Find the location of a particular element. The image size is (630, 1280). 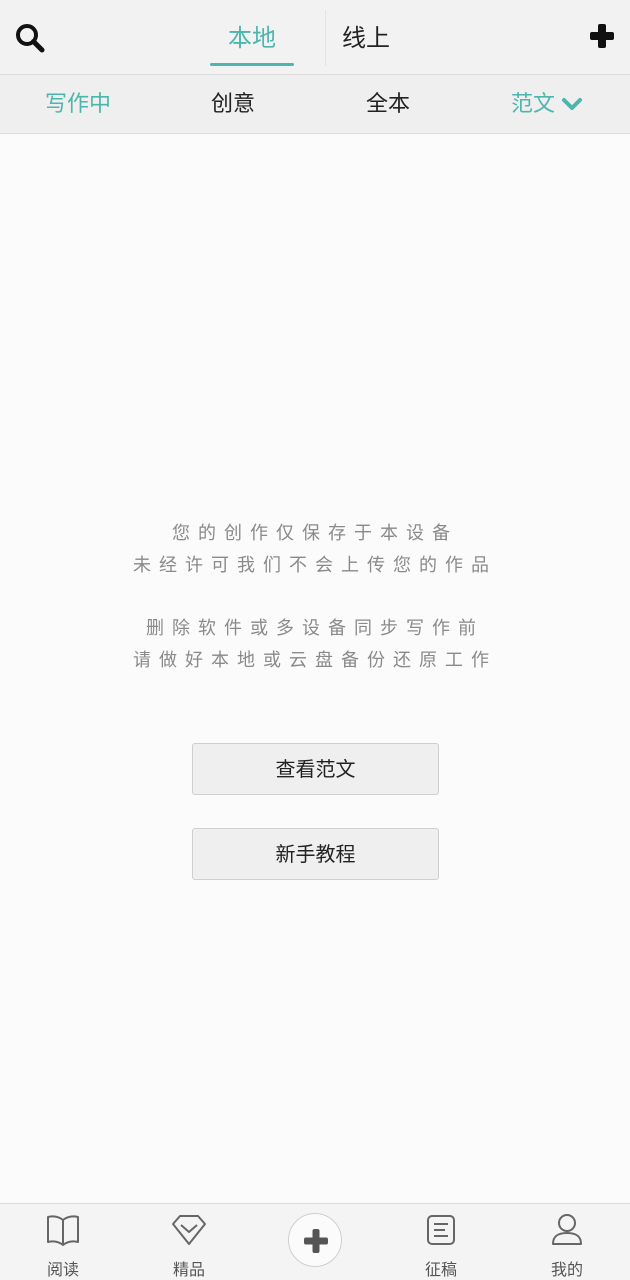

nav-submissions: 征稿 is located at coordinates (441, 1242).